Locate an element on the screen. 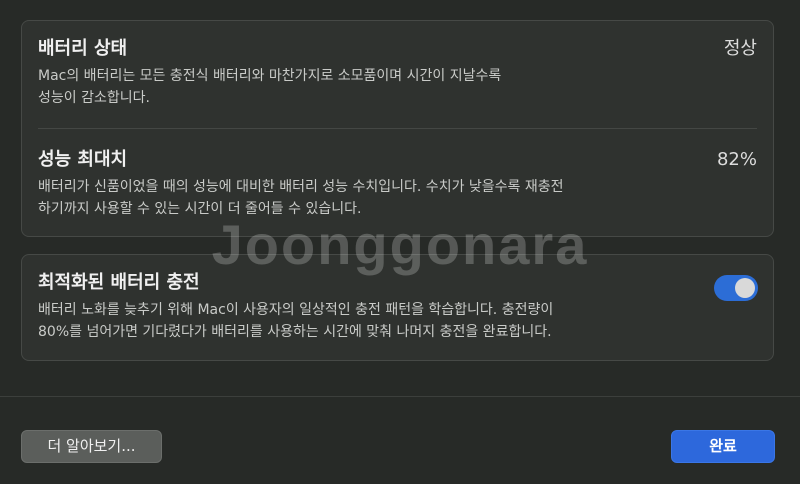  battery-health-description-line2: 성능이 감소합니다. is located at coordinates (94, 98).